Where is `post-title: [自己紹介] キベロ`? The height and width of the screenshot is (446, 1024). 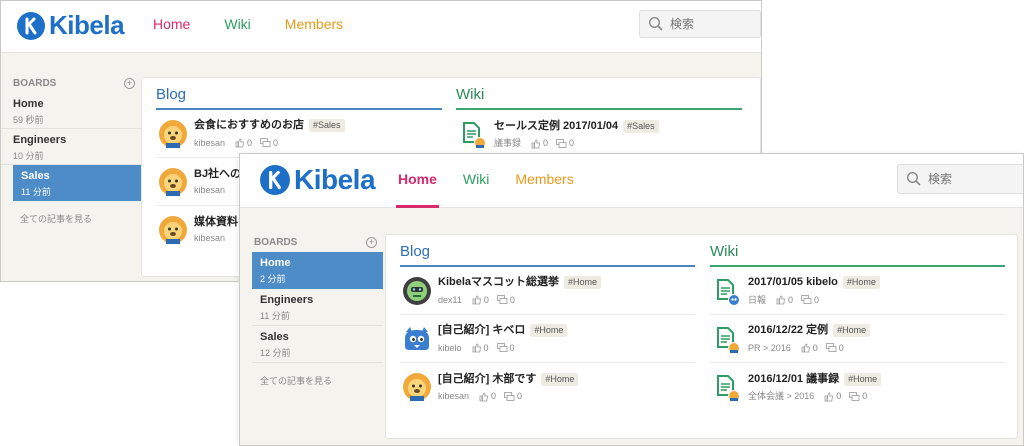
post-title: [自己紹介] キベロ is located at coordinates (481, 330).